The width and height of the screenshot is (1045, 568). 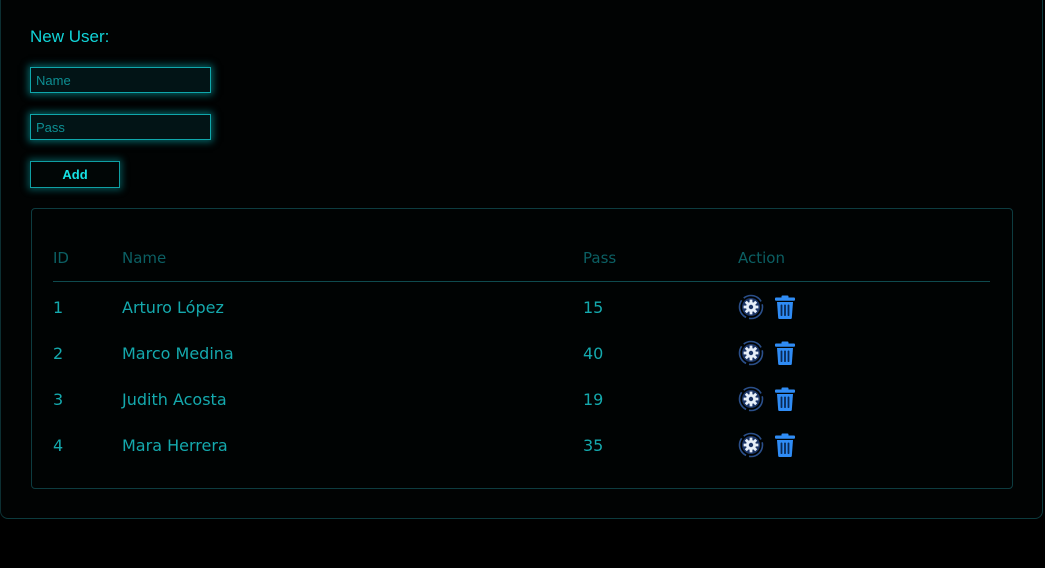 What do you see at coordinates (175, 445) in the screenshot?
I see `cell-name: Mara Herrera` at bounding box center [175, 445].